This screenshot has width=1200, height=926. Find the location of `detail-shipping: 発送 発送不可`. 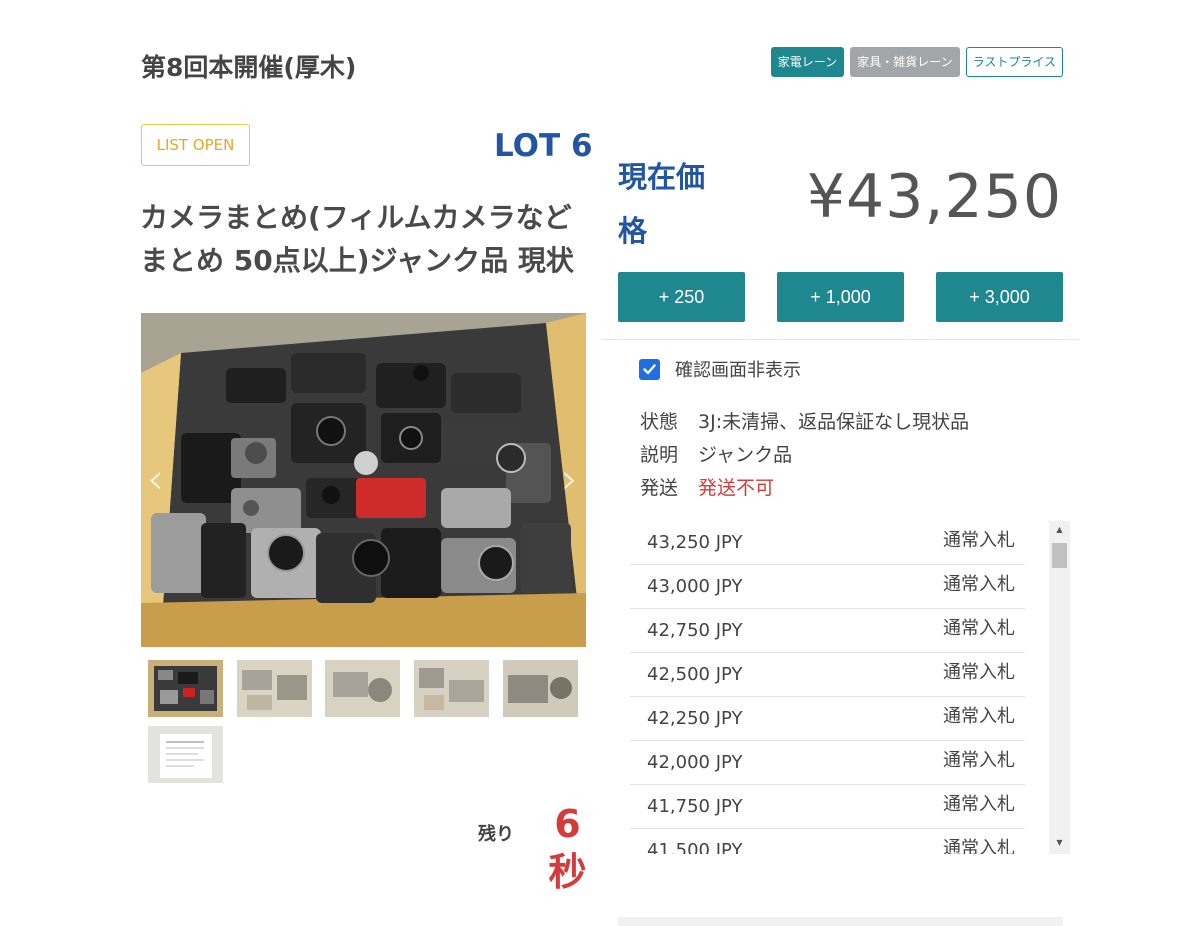

detail-shipping: 発送 発送不可 is located at coordinates (804, 488).